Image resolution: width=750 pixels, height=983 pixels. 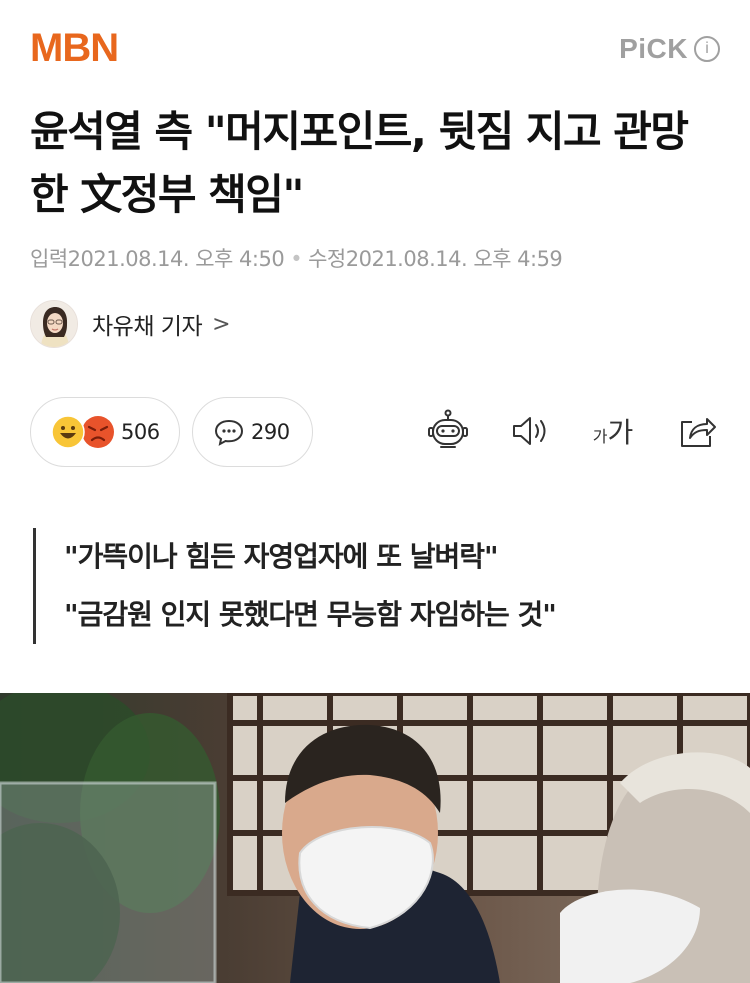 I want to click on speaker-icon, so click(x=529, y=431).